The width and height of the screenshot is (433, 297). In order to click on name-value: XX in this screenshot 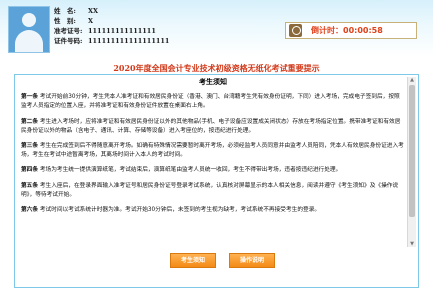, I will do `click(93, 11)`.